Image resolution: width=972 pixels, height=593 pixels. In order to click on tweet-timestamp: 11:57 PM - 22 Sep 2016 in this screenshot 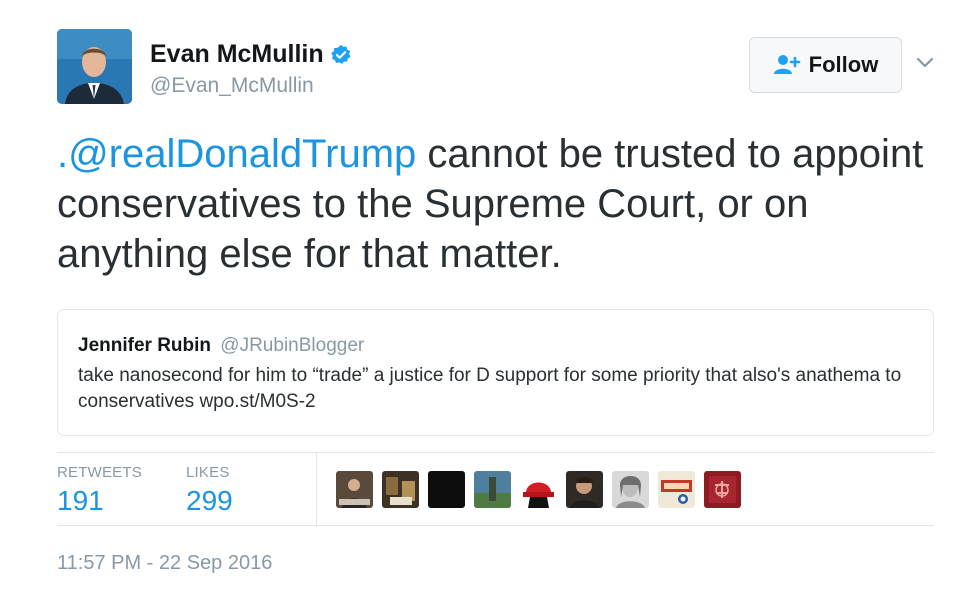, I will do `click(164, 563)`.